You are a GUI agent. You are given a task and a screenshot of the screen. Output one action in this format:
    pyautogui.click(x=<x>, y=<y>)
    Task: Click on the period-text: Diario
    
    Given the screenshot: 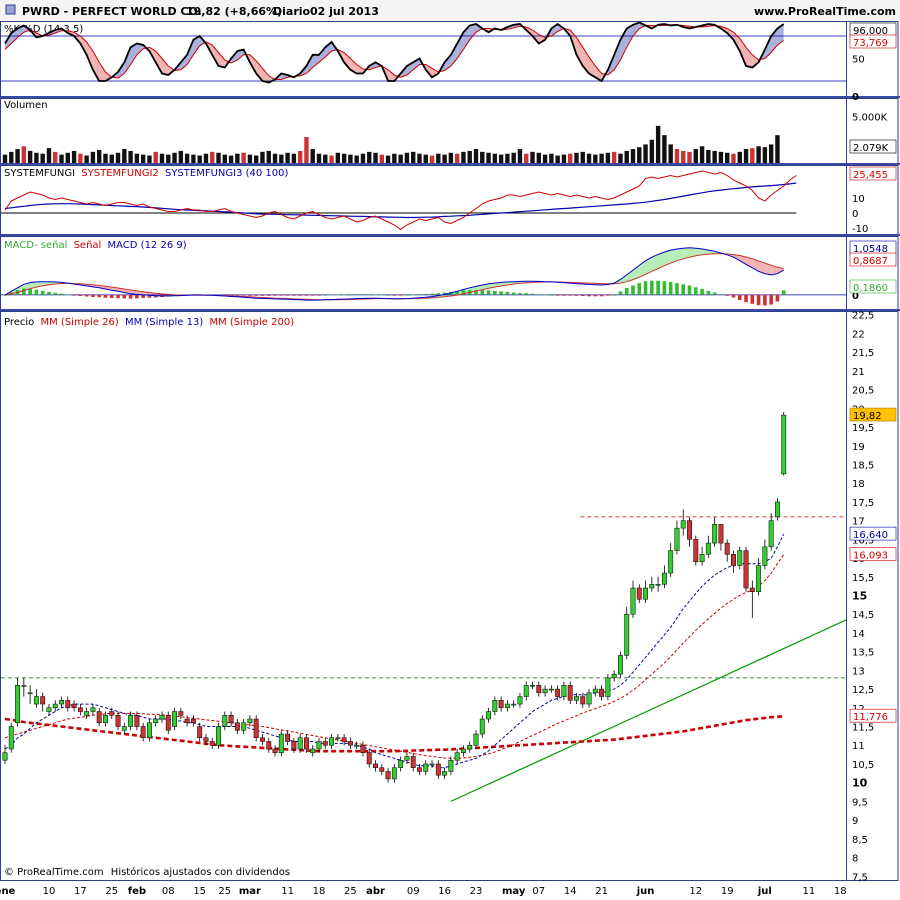 What is the action you would take?
    pyautogui.click(x=292, y=11)
    